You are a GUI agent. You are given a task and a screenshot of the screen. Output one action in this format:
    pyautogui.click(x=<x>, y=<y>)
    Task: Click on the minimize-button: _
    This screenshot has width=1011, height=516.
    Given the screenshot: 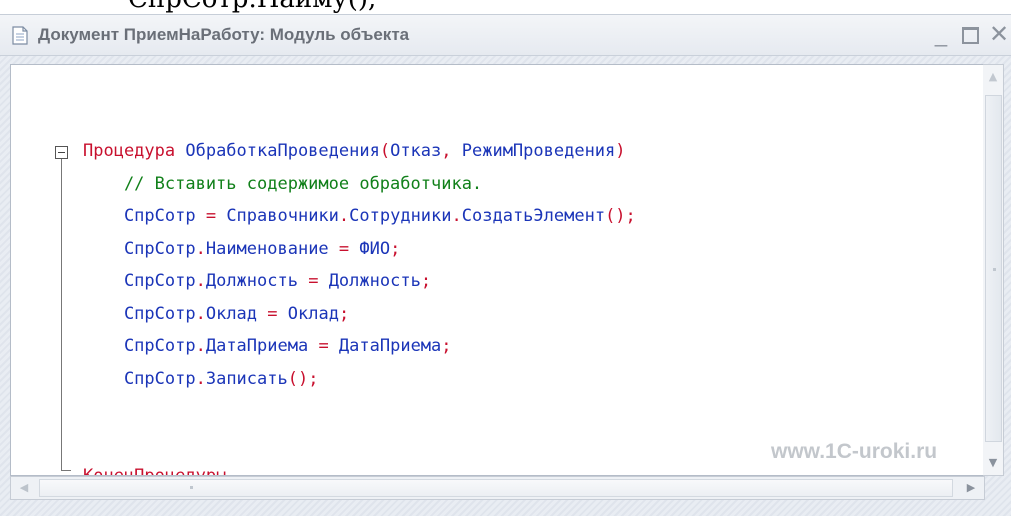 What is the action you would take?
    pyautogui.click(x=941, y=35)
    